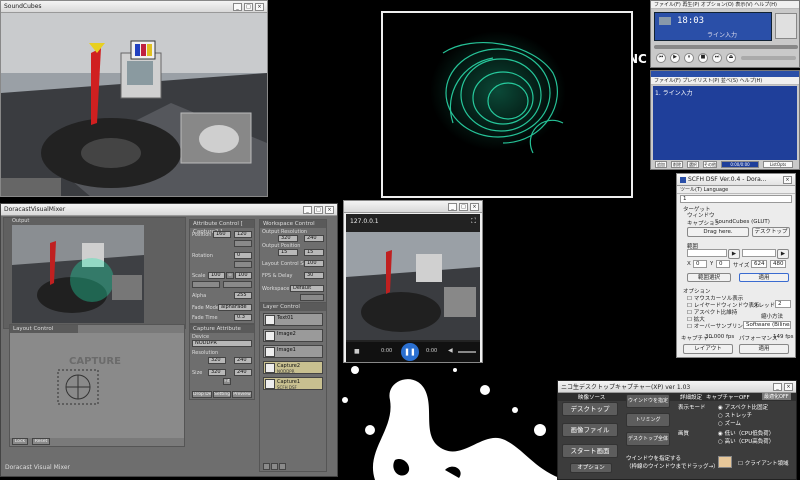 The image size is (800, 480). Describe the element at coordinates (314, 275) in the screenshot. I see `ws-fps-field: 30` at that location.